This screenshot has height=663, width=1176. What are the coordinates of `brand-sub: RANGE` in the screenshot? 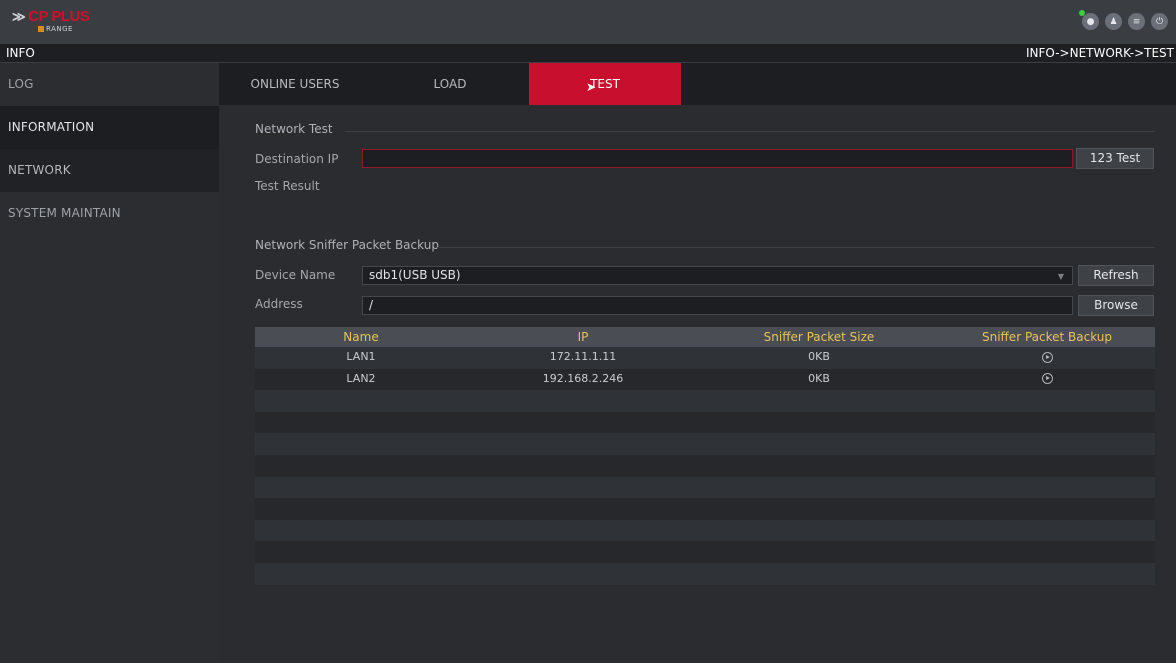 It's located at (59, 29).